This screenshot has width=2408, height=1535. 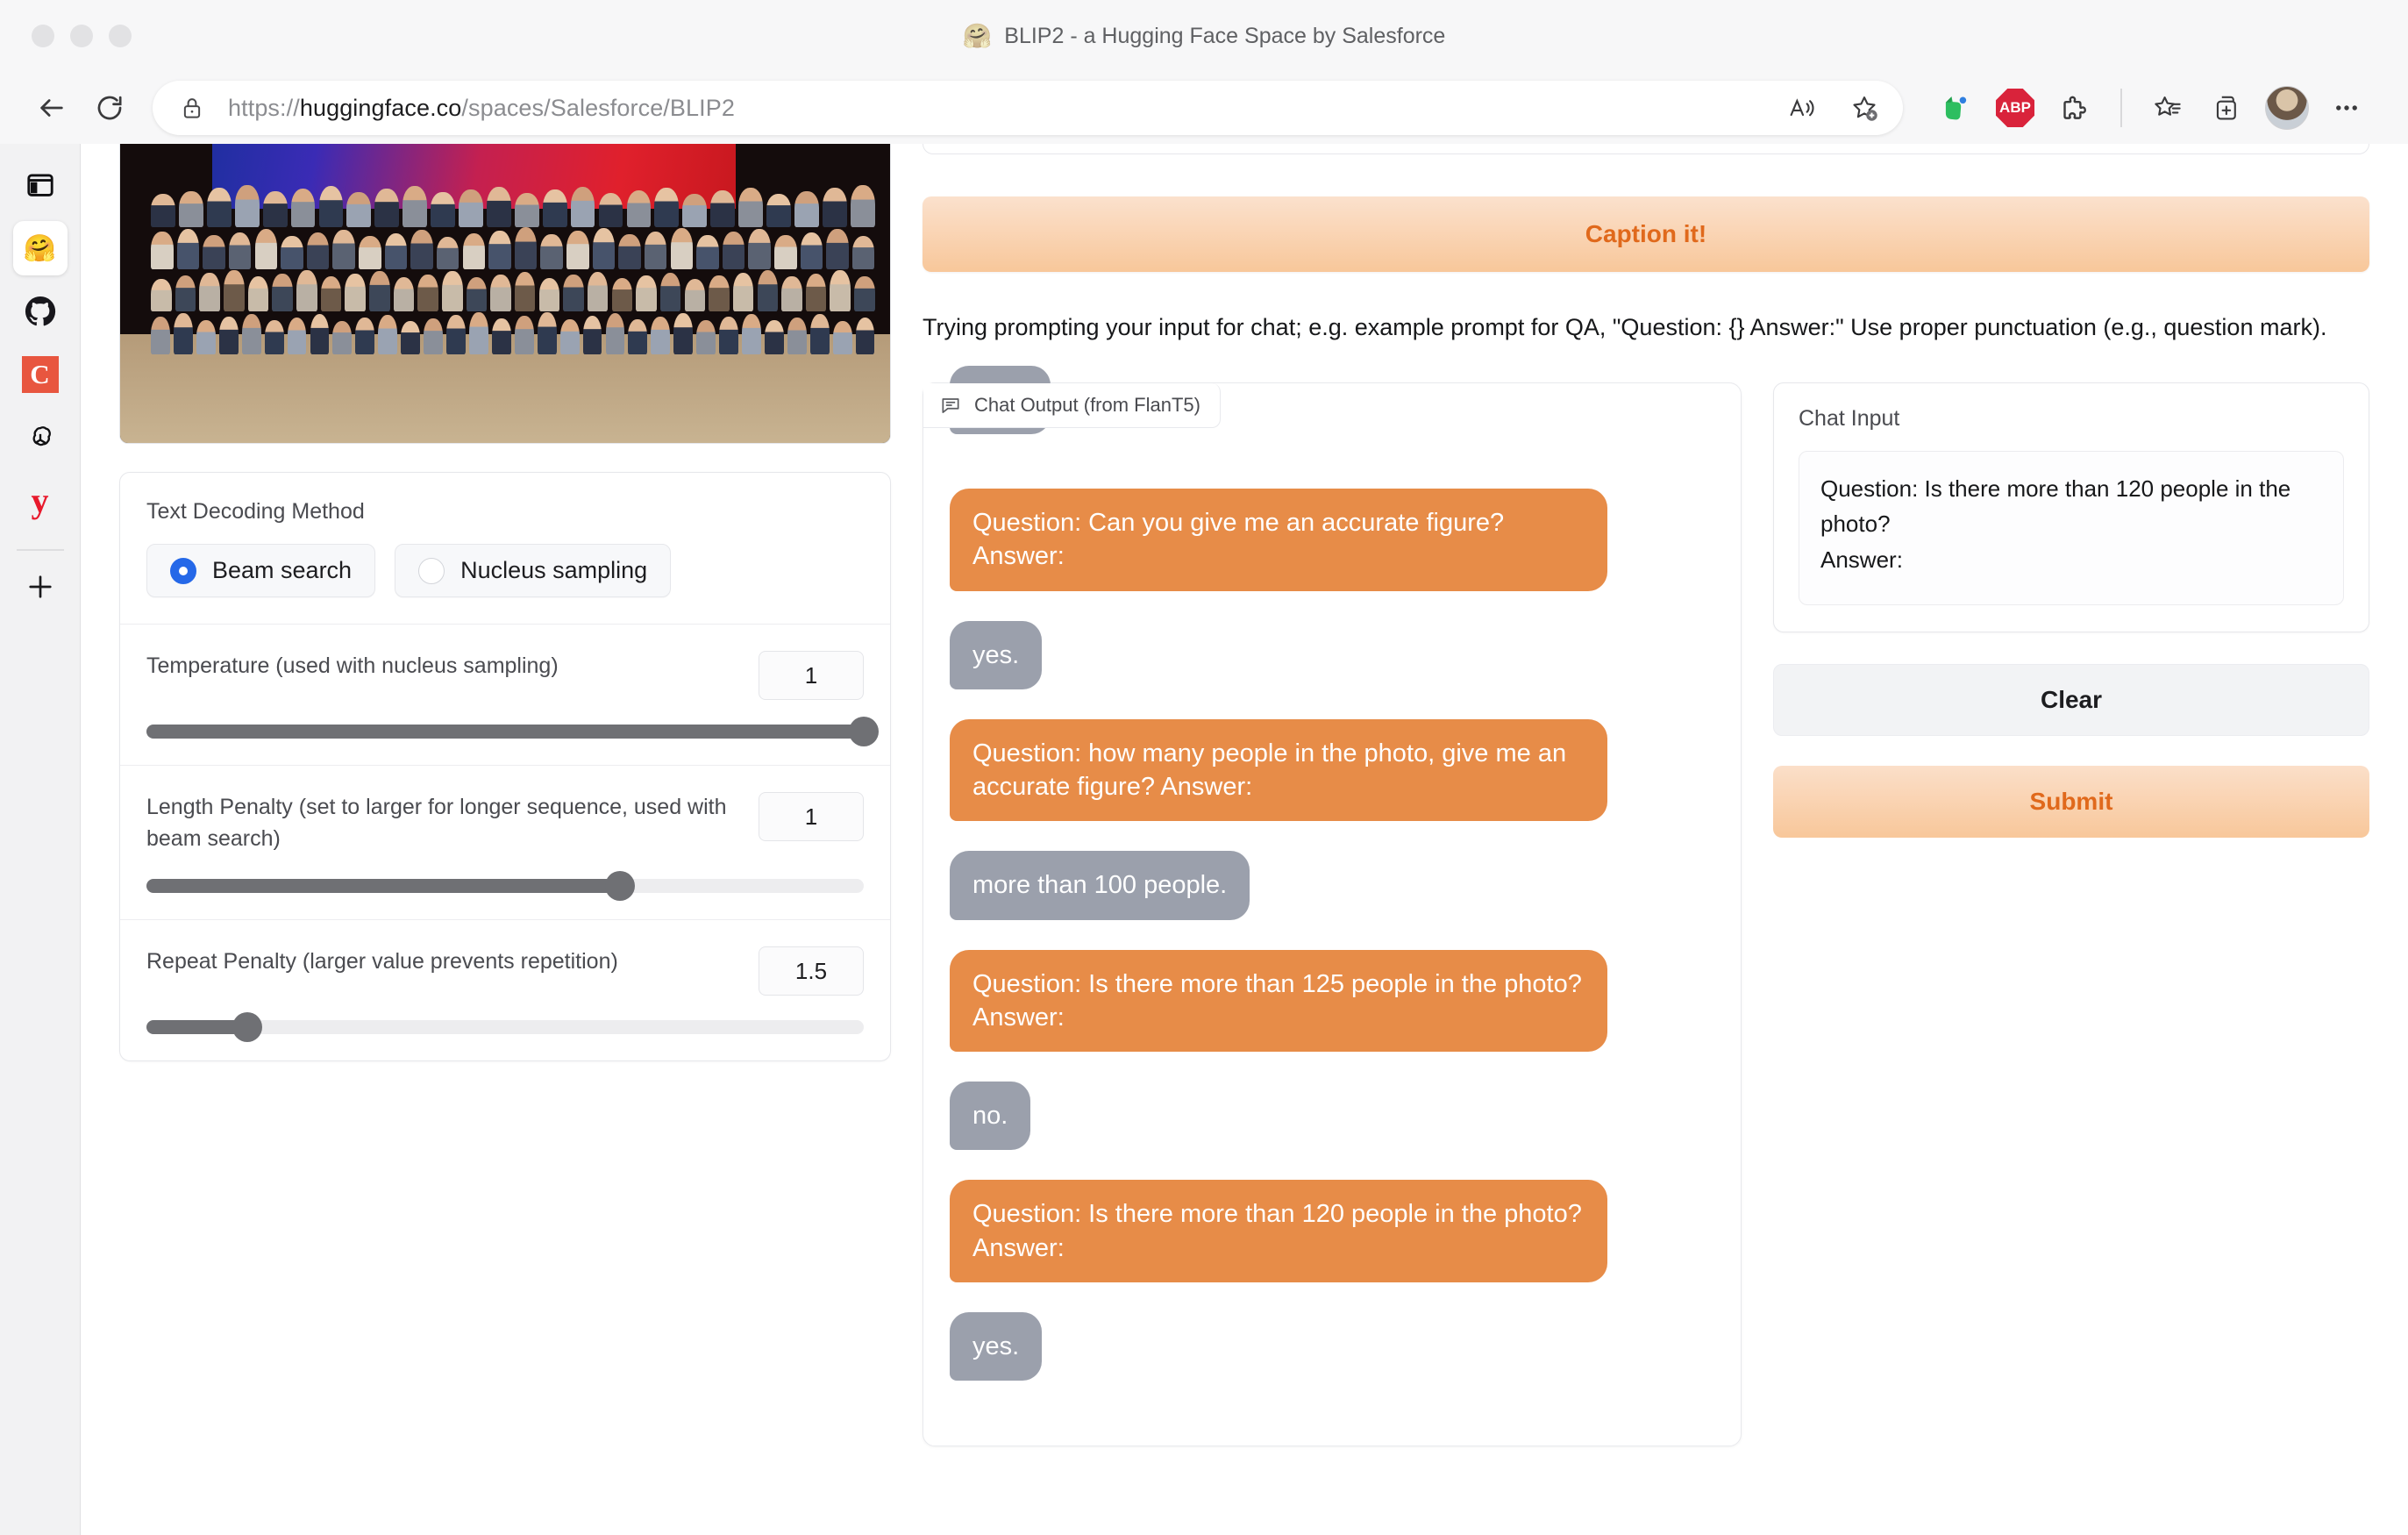 I want to click on adblock-plus-icon: ABP, so click(x=2015, y=108).